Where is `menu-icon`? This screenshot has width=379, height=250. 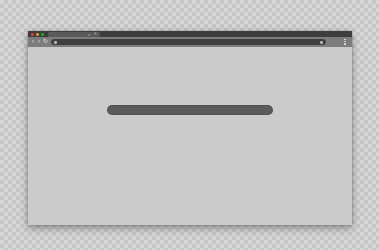 menu-icon is located at coordinates (345, 42).